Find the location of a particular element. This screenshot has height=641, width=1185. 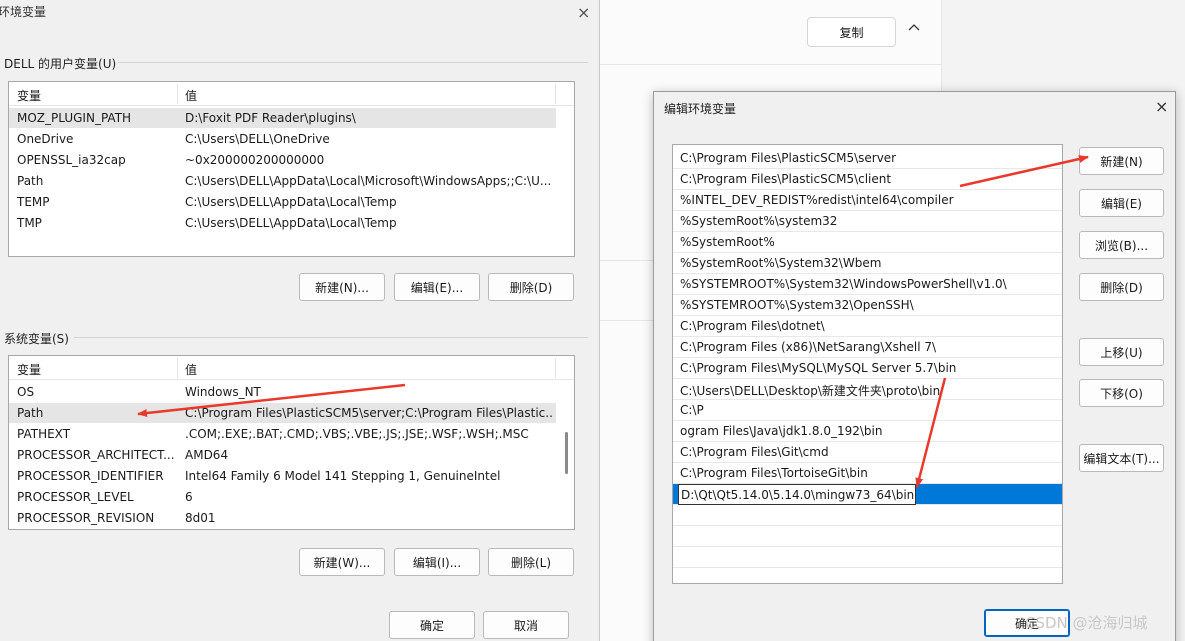

list-item: C:\Program Files\PlasticSCM5\client is located at coordinates (867, 179).